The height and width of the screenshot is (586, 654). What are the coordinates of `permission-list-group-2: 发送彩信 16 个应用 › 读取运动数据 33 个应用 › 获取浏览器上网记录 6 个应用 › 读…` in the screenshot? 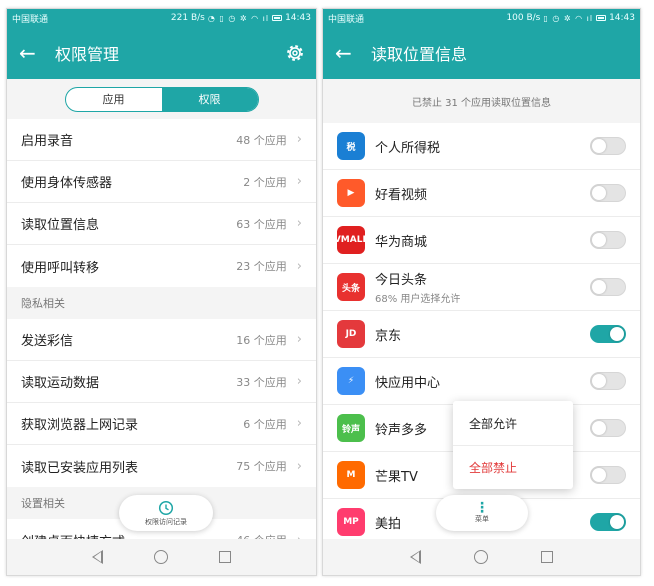 It's located at (161, 403).